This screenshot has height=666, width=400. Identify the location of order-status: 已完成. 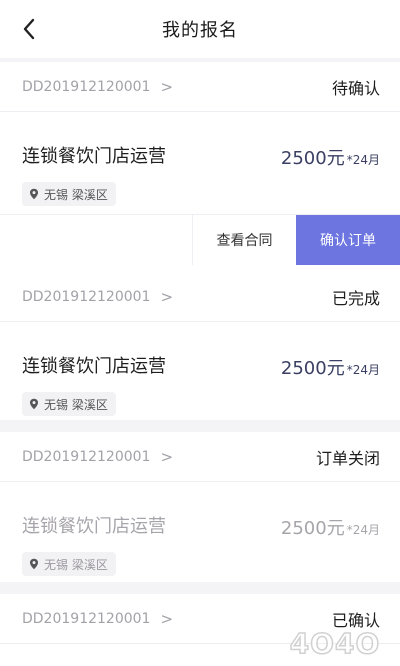
(355, 298).